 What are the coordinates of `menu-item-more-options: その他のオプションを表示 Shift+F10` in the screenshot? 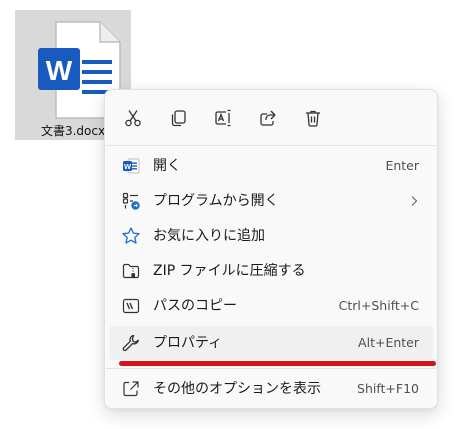 It's located at (271, 389).